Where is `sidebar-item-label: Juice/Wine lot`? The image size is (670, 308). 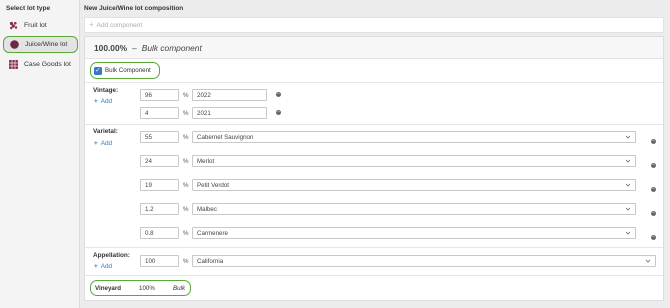 sidebar-item-label: Juice/Wine lot is located at coordinates (46, 44).